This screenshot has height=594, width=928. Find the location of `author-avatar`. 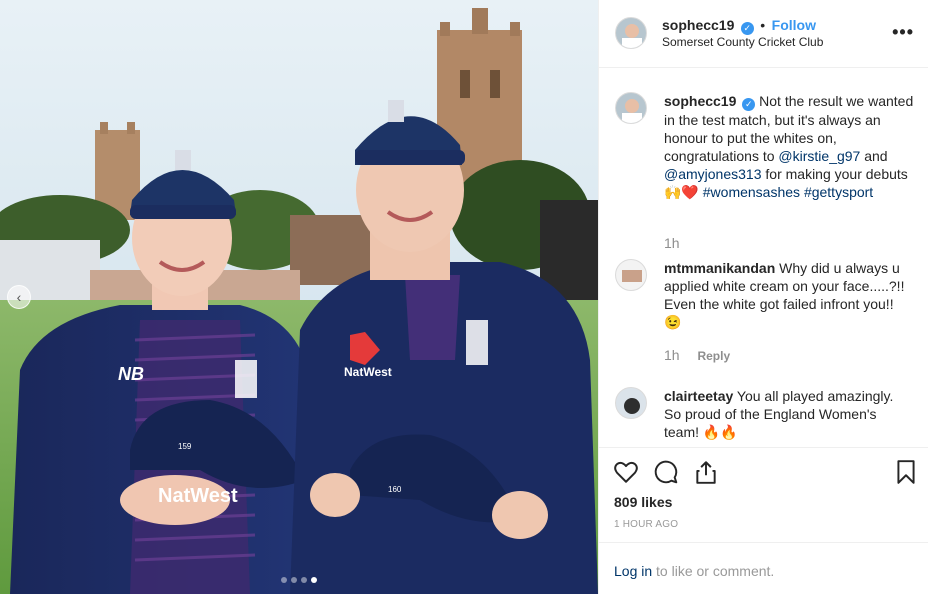

author-avatar is located at coordinates (631, 33).